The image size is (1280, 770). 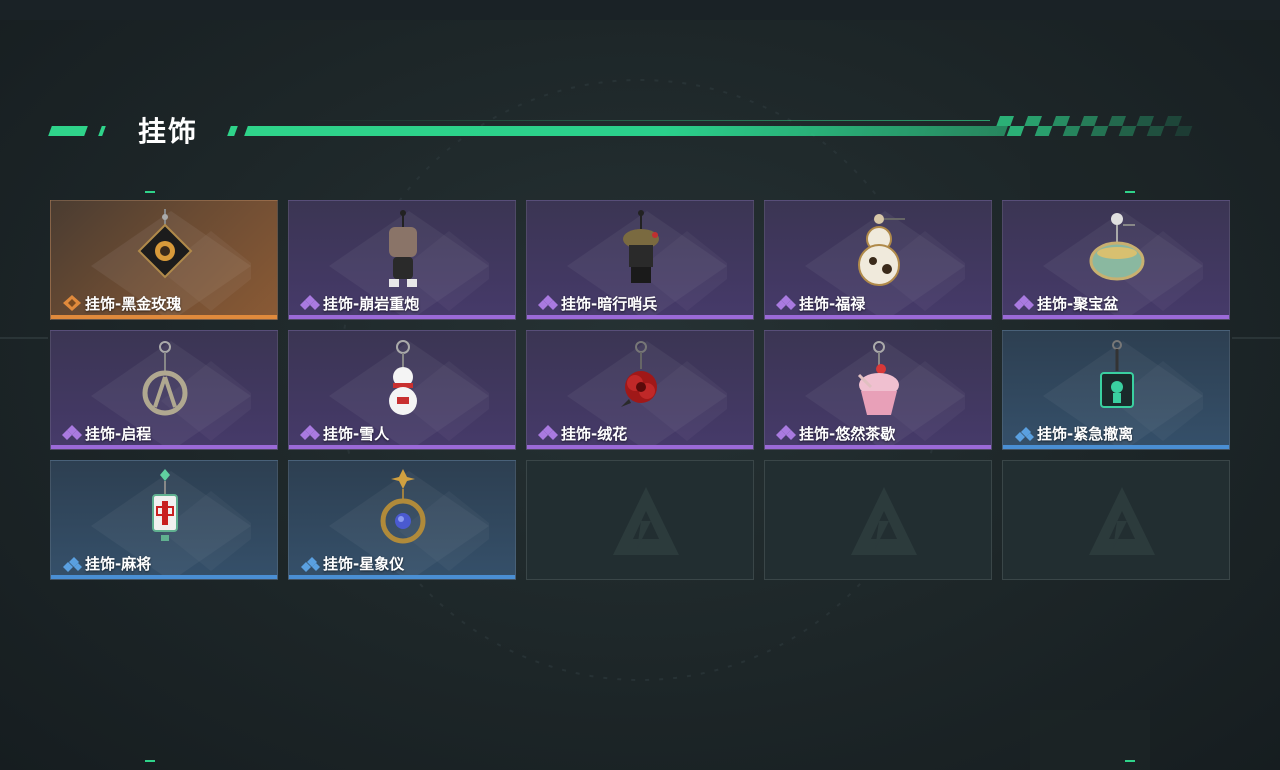 I want to click on treasure-bowl-charm-icon, so click(x=1117, y=247).